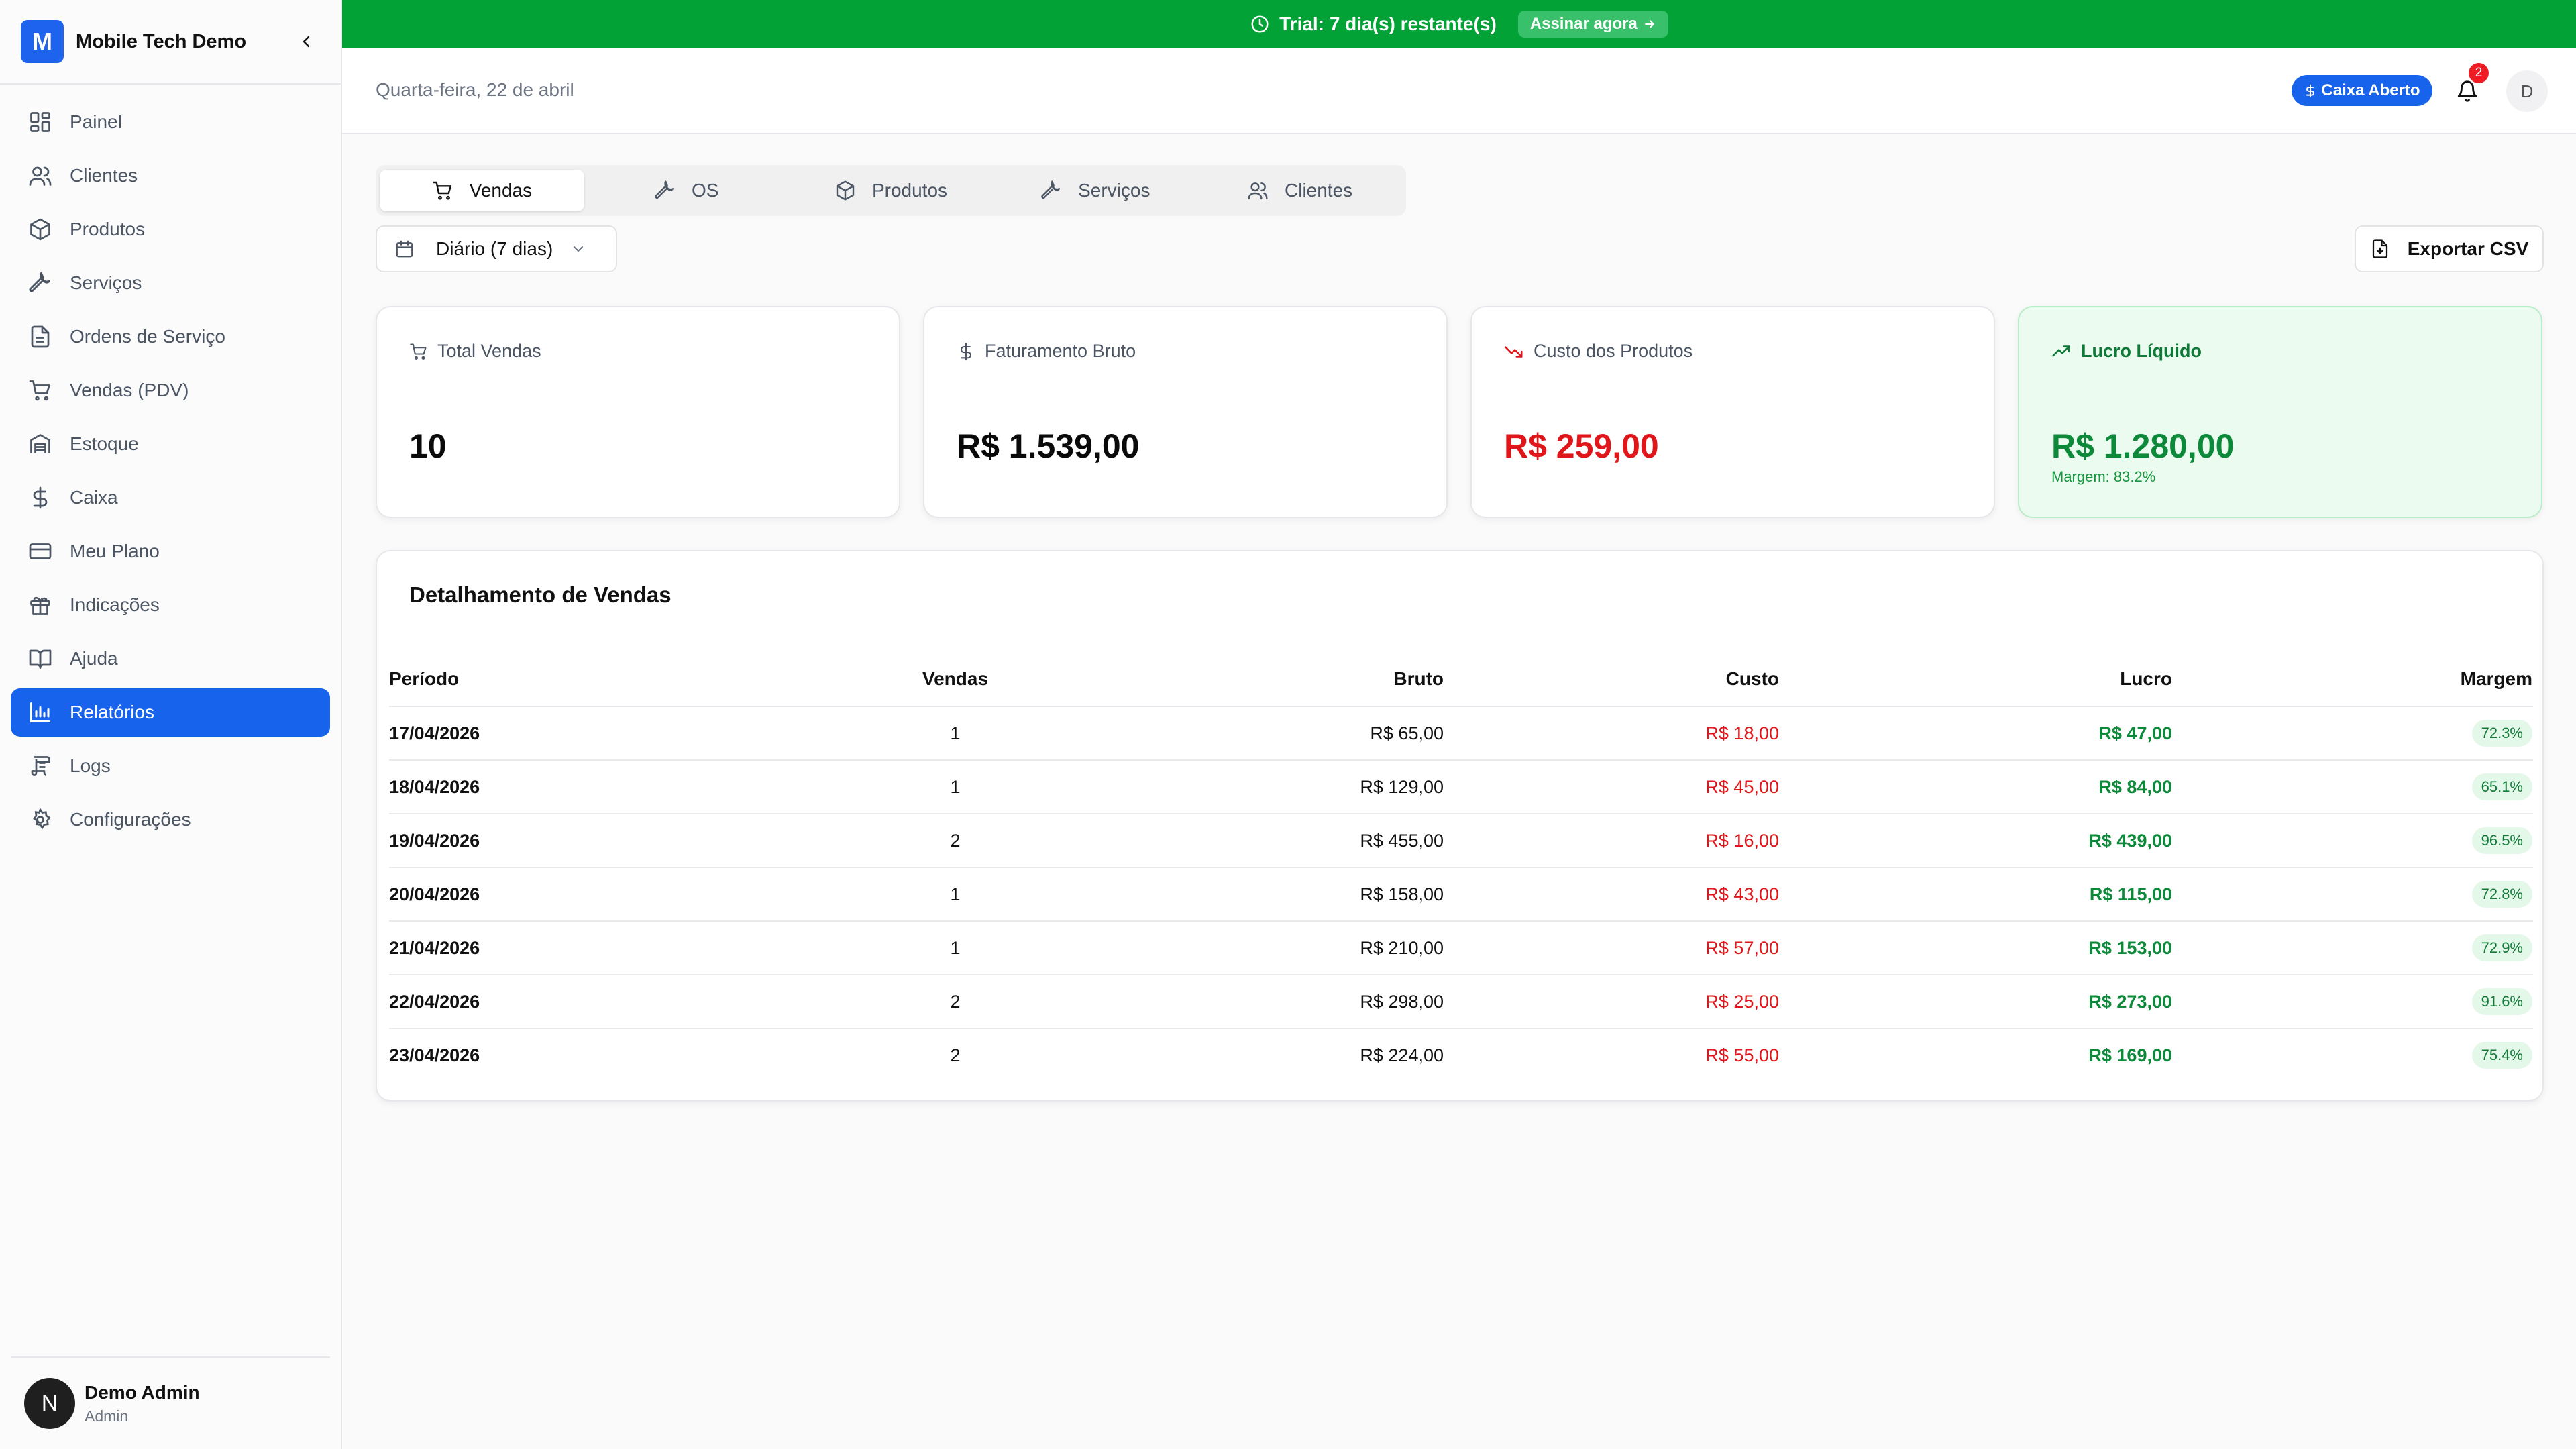 The height and width of the screenshot is (1449, 2576). I want to click on column-header-lucro: Lucro, so click(1976, 679).